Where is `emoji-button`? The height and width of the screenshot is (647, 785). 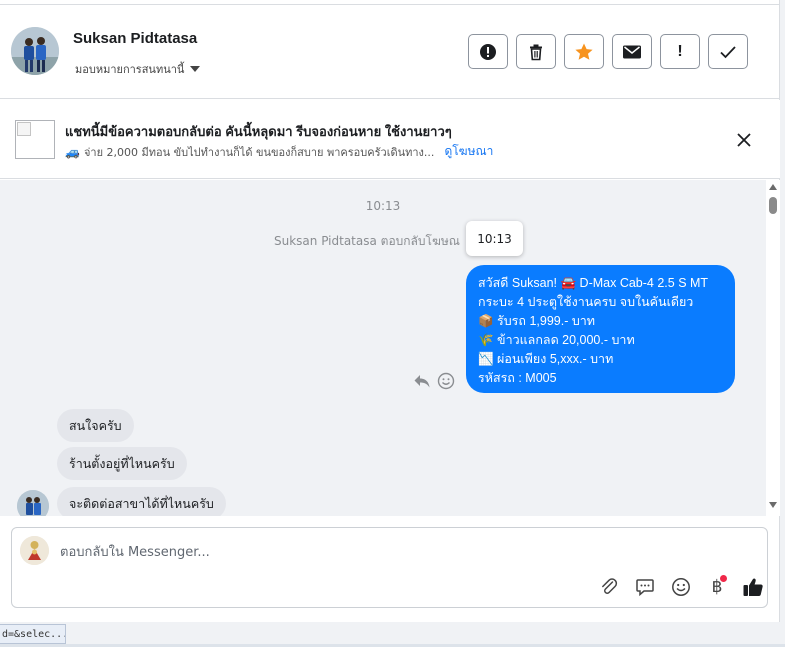
emoji-button is located at coordinates (681, 587).